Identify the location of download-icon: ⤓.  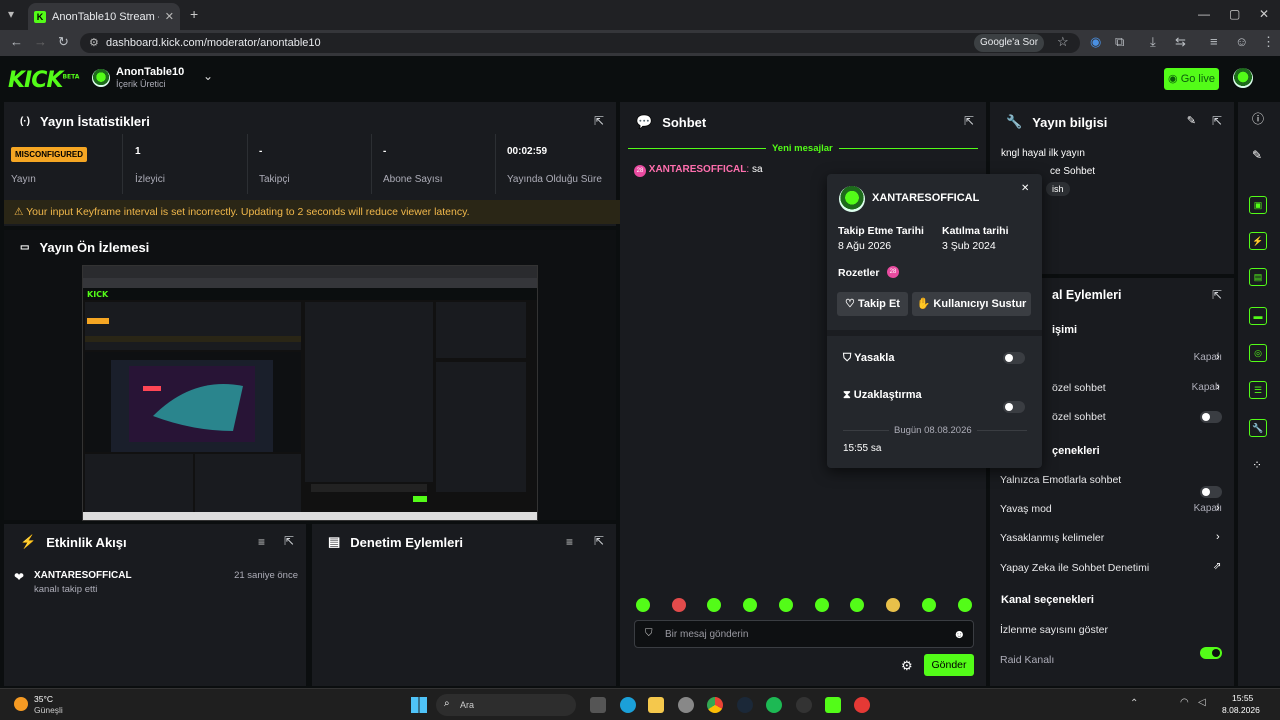
(1153, 42).